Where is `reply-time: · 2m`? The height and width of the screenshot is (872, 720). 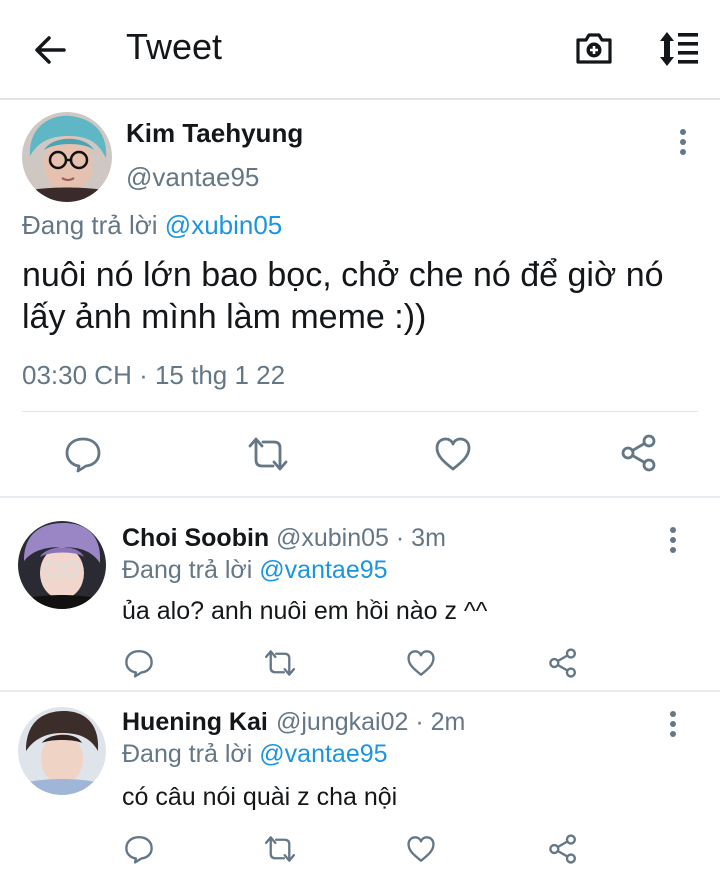
reply-time: · 2m is located at coordinates (440, 722).